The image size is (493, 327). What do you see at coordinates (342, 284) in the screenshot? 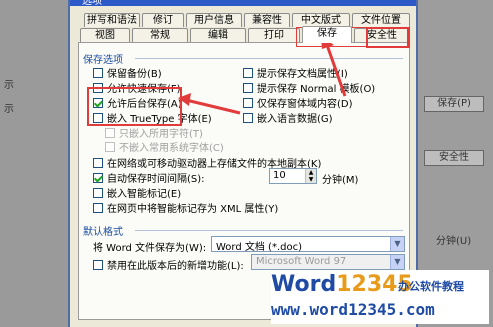
I see `watermark-logo: Word12345` at bounding box center [342, 284].